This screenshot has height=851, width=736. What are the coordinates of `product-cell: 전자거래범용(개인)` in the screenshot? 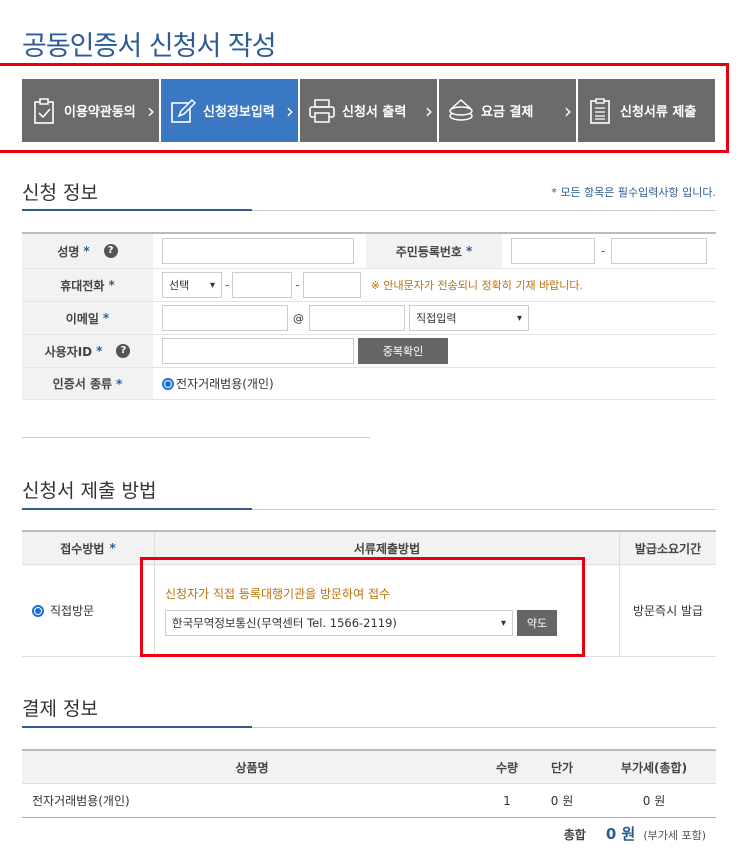 It's located at (81, 801).